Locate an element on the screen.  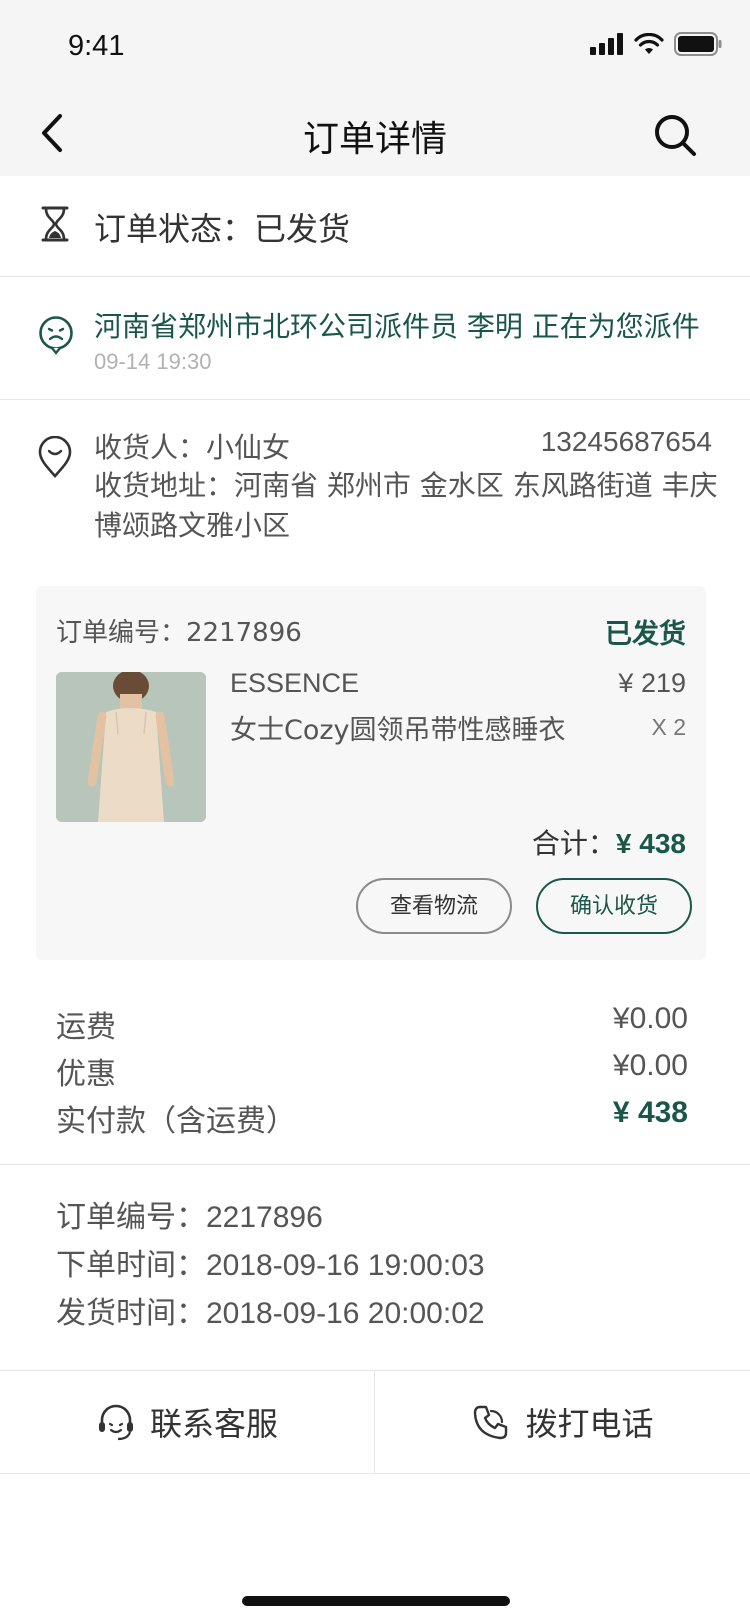
courier-face-icon is located at coordinates (56, 335).